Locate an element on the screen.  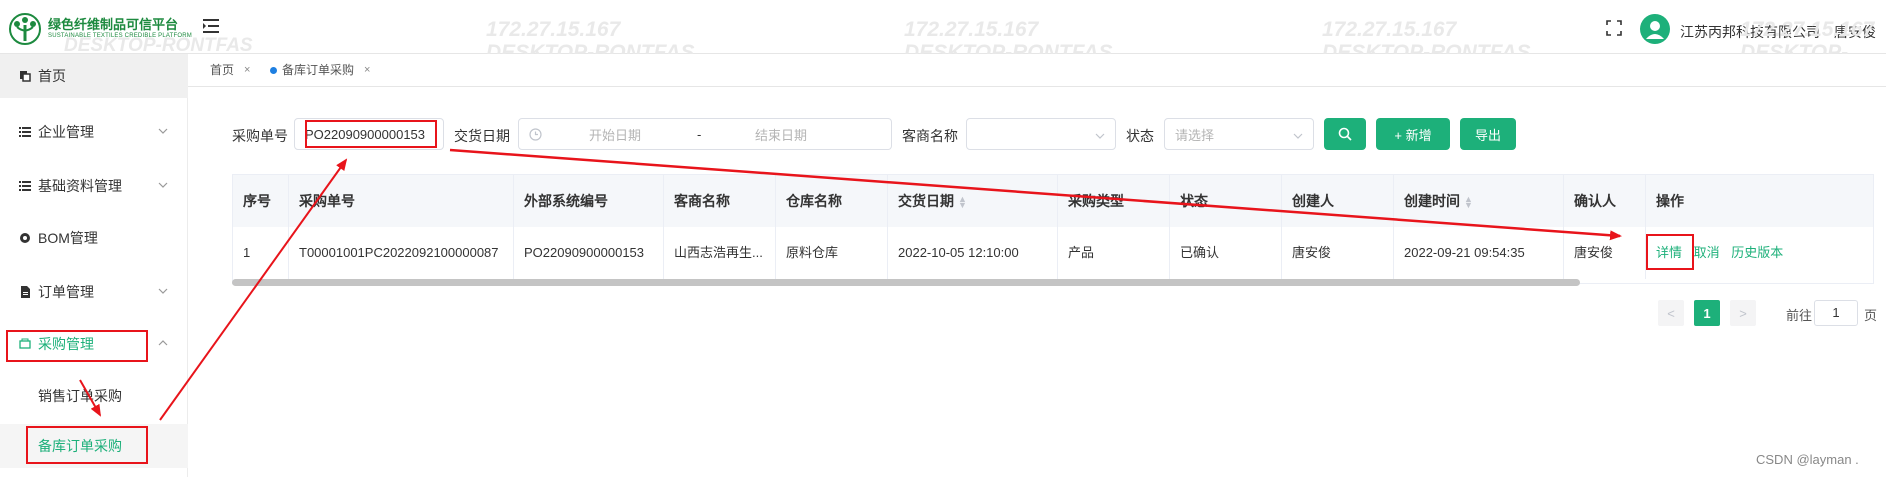
sidebar-item-enterprise: 企业管理 is located at coordinates (94, 132).